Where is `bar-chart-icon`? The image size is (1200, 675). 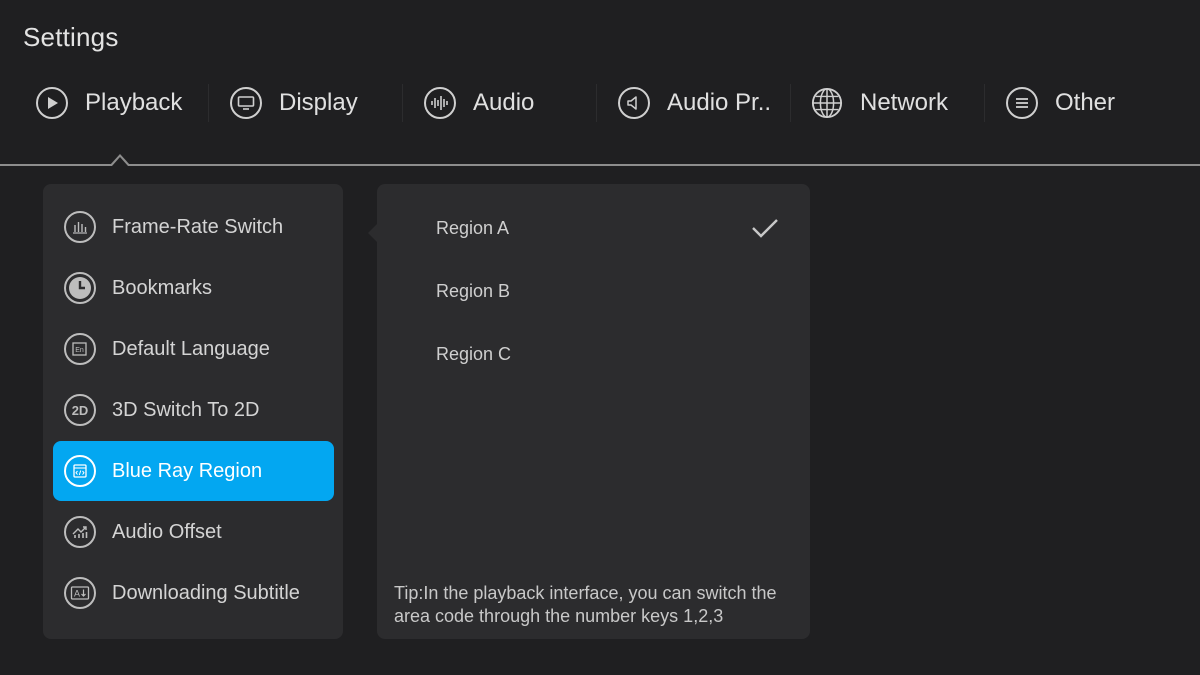
bar-chart-icon is located at coordinates (80, 227).